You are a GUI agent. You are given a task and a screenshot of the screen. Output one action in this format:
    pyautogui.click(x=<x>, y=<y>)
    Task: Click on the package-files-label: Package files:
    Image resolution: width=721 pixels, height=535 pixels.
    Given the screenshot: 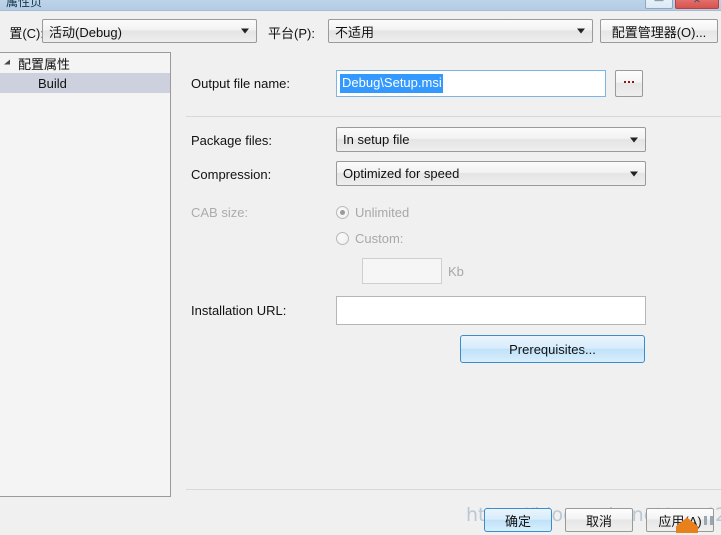 What is the action you would take?
    pyautogui.click(x=231, y=140)
    